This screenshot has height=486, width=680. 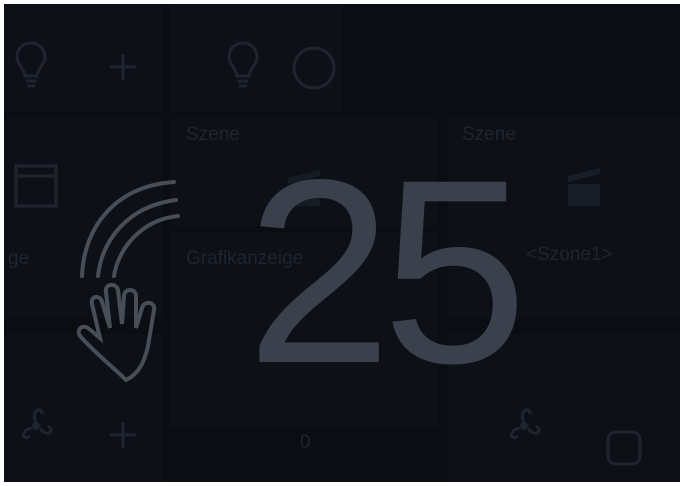 What do you see at coordinates (213, 134) in the screenshot?
I see `scene-label-center: Szene` at bounding box center [213, 134].